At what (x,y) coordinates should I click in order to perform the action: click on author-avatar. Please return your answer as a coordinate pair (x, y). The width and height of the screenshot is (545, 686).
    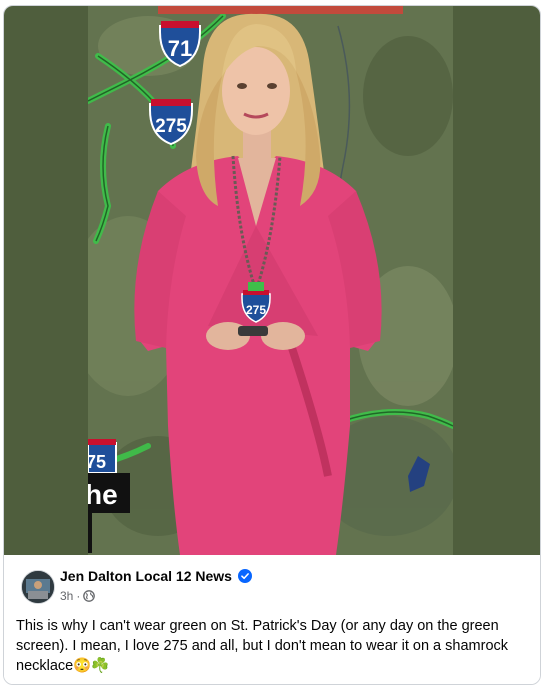
    Looking at the image, I should click on (38, 587).